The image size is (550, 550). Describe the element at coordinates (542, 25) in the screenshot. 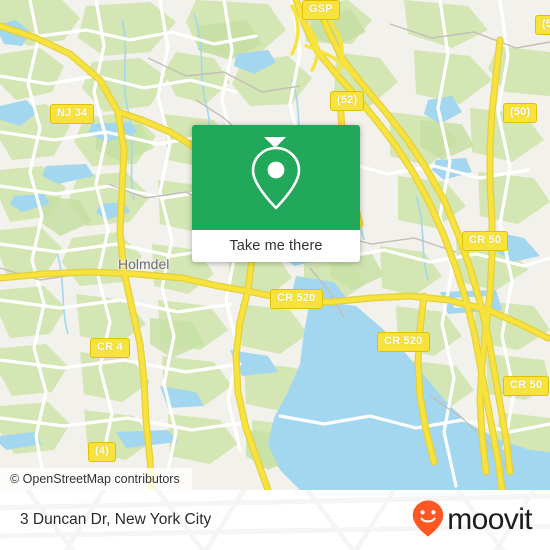

I see `road-shield-50-partial: (5` at that location.